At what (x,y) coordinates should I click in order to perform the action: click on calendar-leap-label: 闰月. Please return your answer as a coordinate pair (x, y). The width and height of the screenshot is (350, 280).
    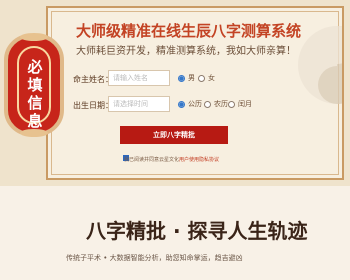
    Looking at the image, I should click on (245, 104).